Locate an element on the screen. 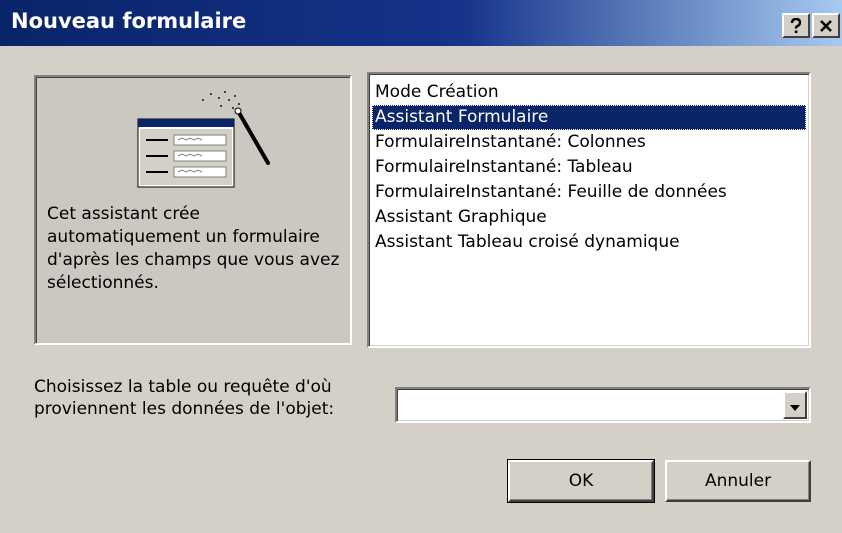 The width and height of the screenshot is (842, 533). list-item: Assistant Graphique is located at coordinates (589, 217).